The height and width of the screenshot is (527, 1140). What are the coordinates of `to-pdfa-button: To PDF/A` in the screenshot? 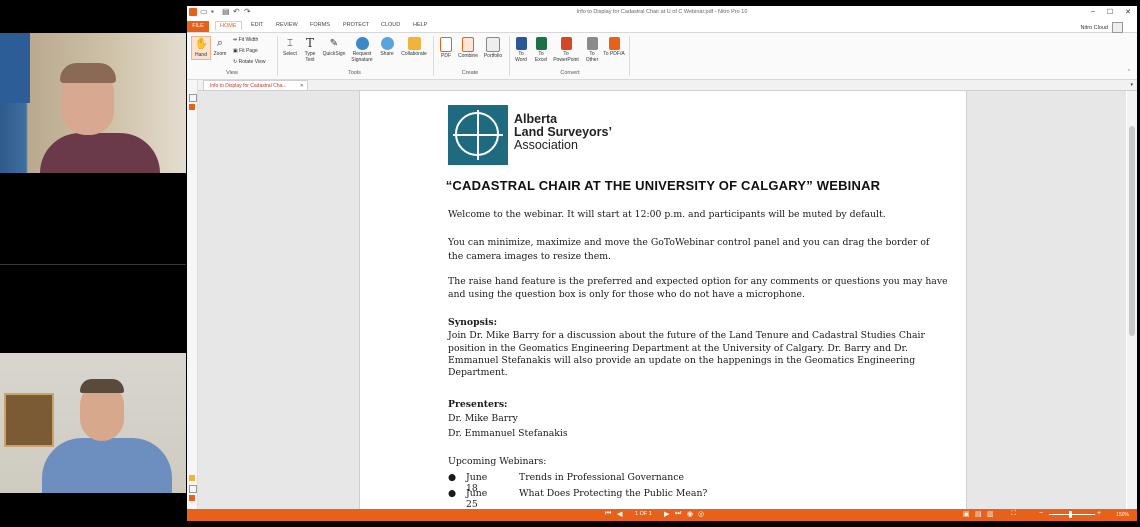 It's located at (614, 47).